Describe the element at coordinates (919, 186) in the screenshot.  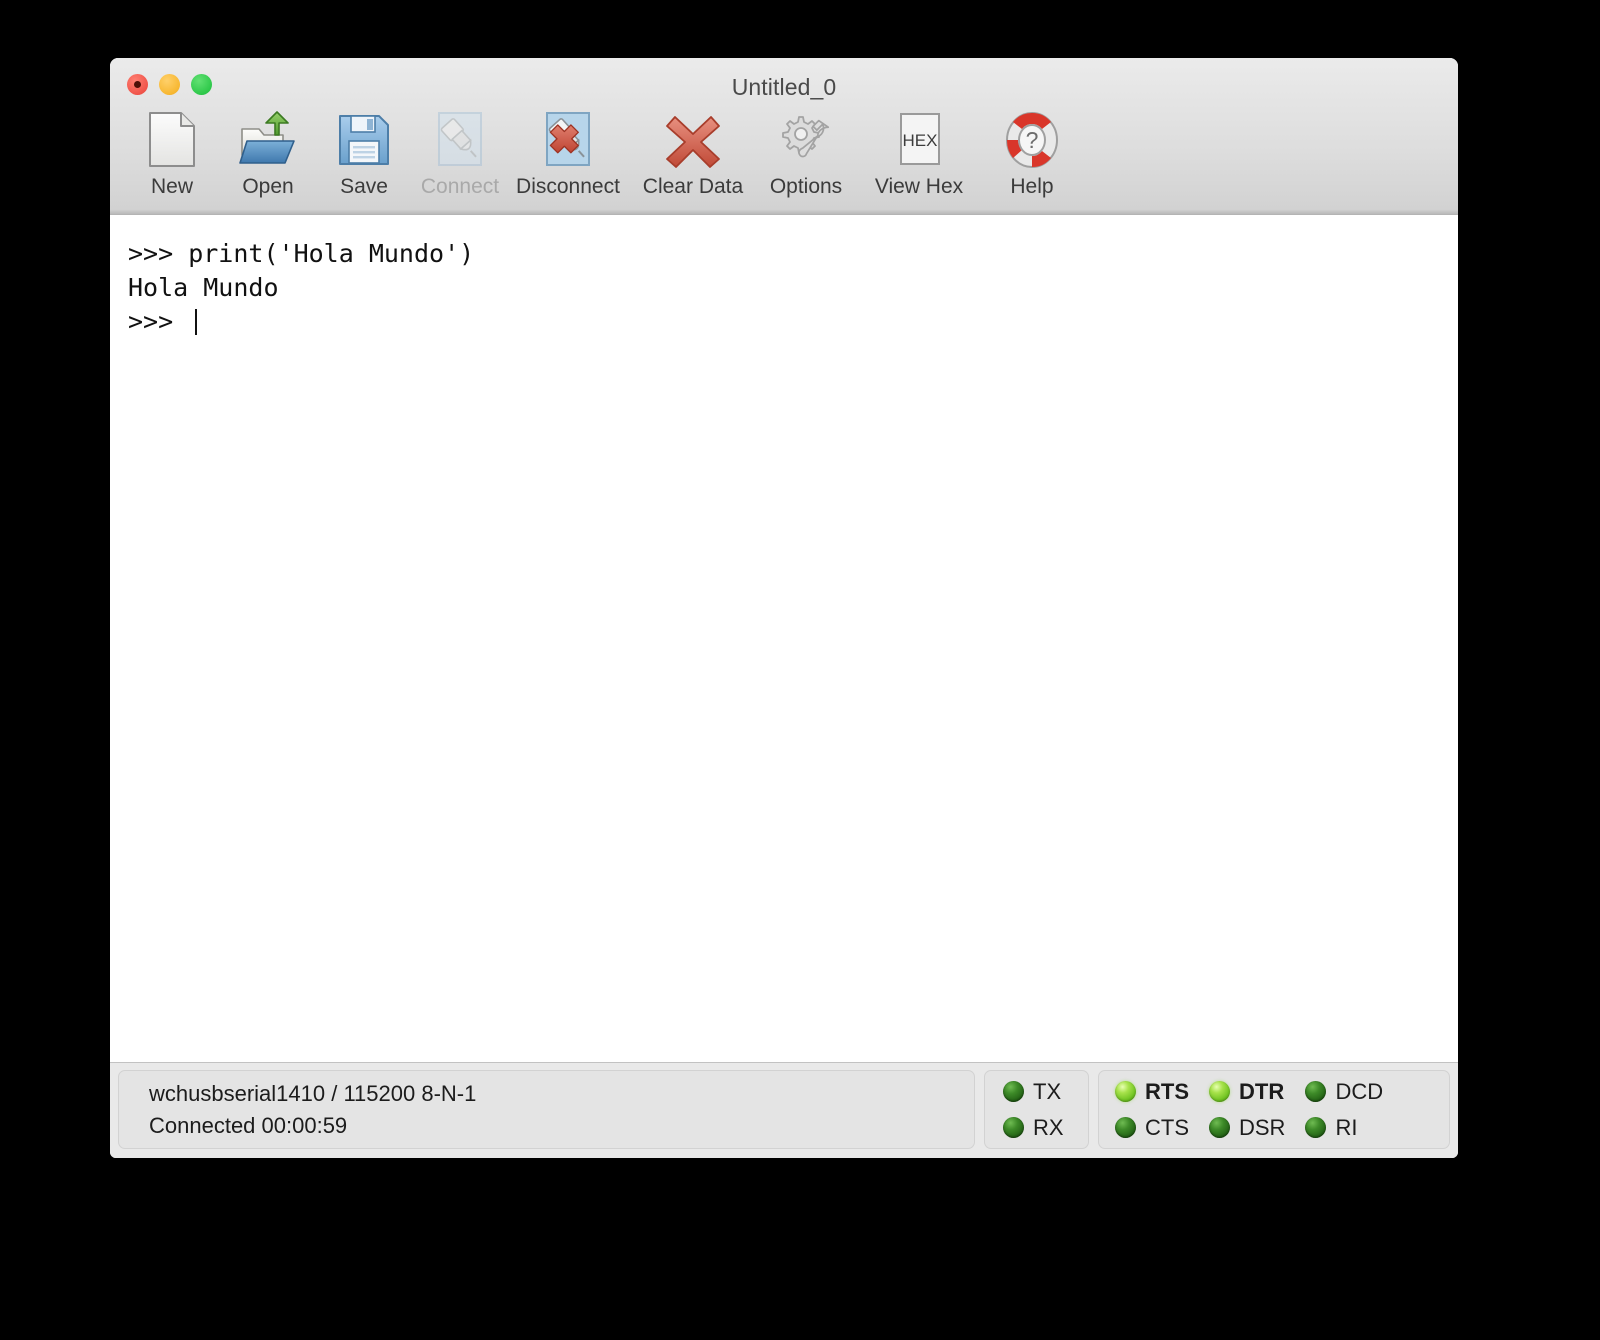
I see `toolbar-label-view-hex: View Hex` at that location.